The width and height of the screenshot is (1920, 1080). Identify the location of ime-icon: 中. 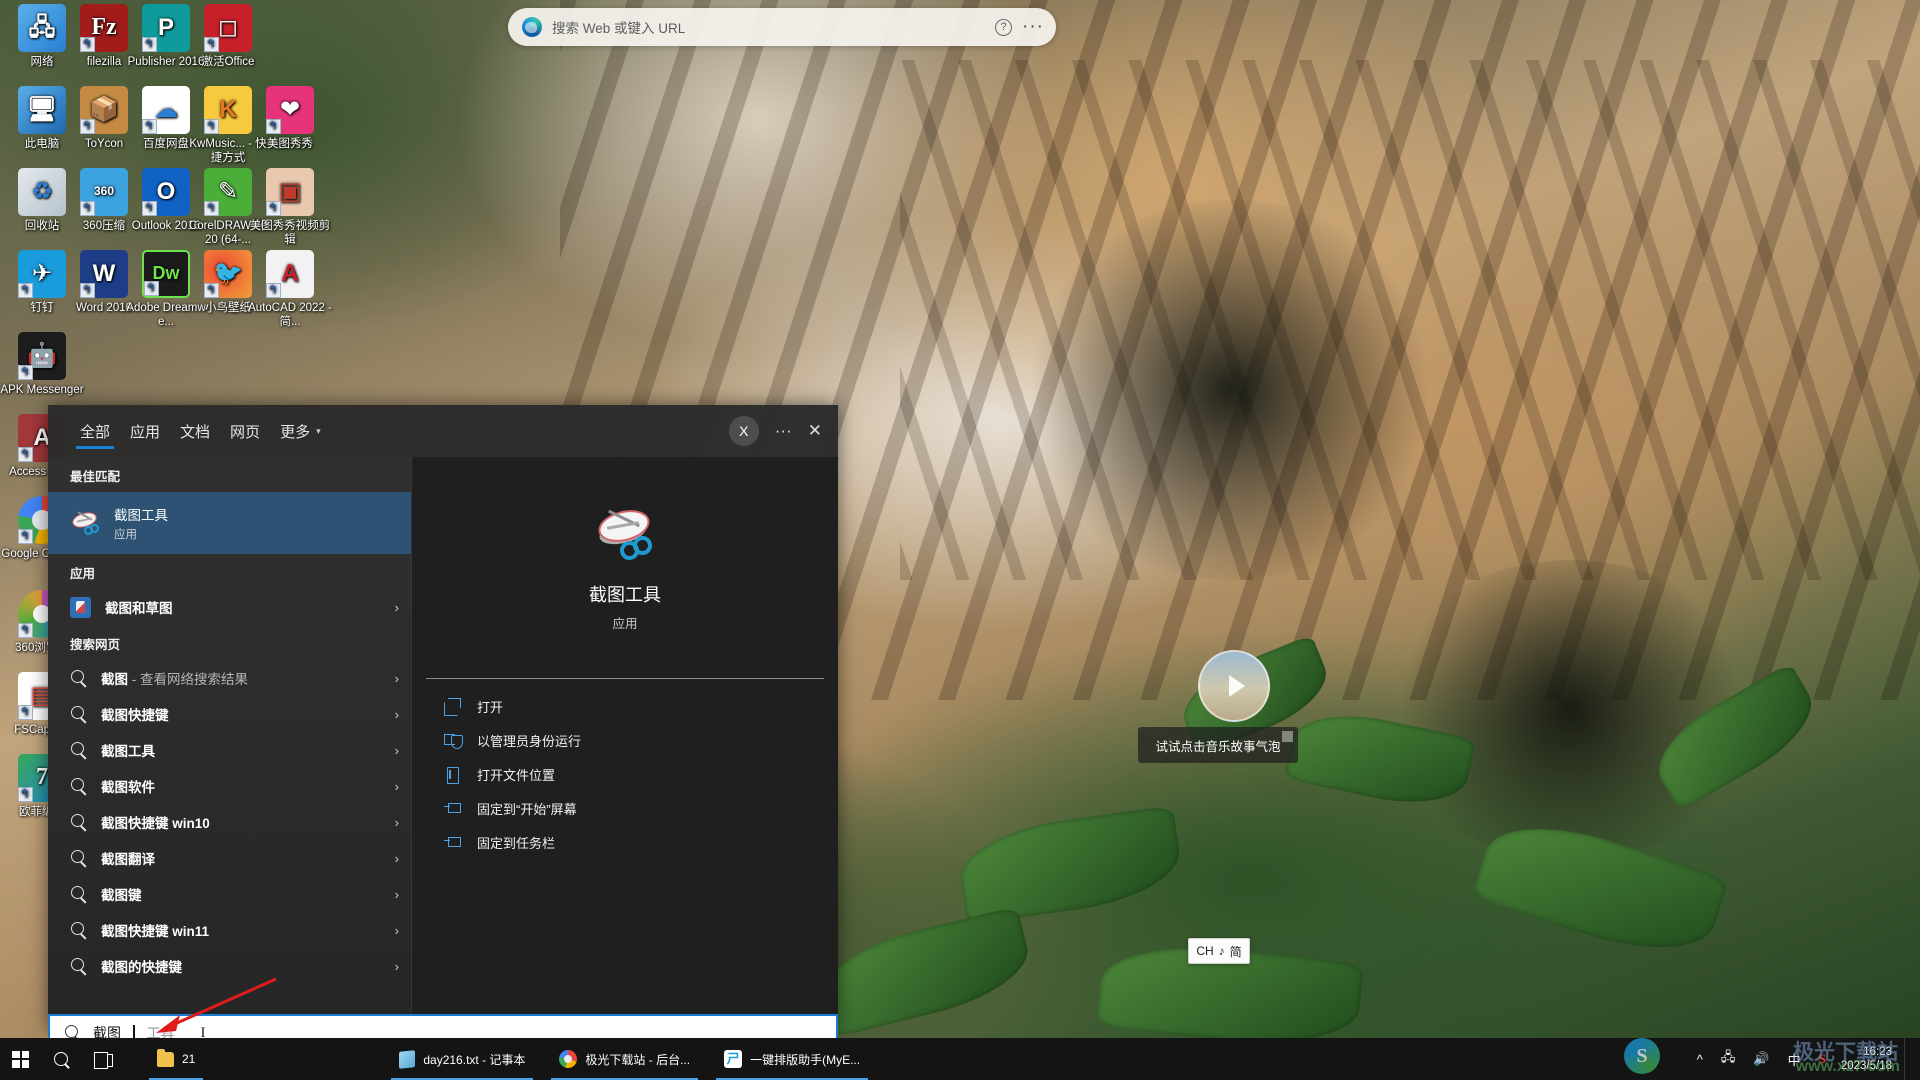
(1794, 1059).